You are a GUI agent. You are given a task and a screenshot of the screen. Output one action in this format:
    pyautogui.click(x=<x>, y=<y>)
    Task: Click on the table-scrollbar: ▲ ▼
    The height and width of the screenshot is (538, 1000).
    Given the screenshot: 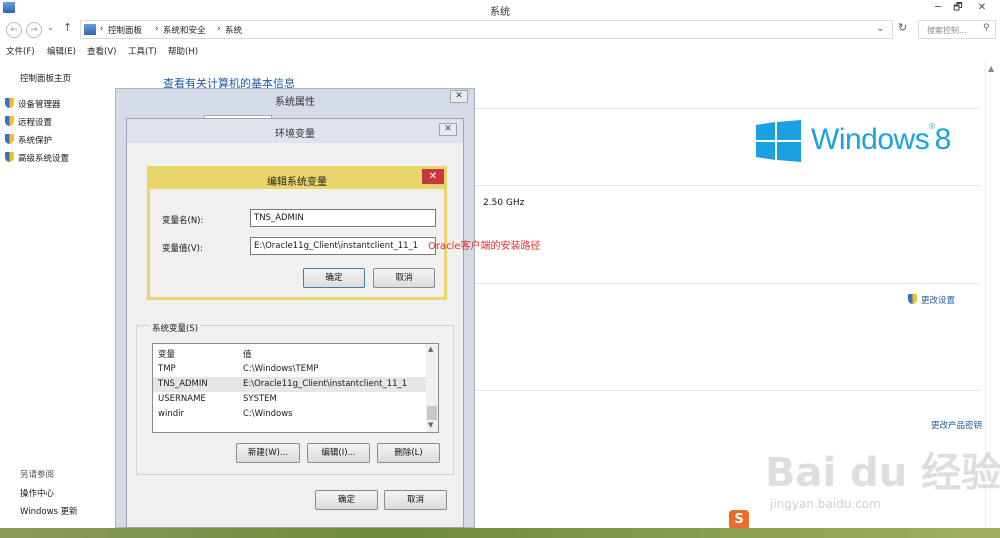 What is the action you would take?
    pyautogui.click(x=432, y=388)
    